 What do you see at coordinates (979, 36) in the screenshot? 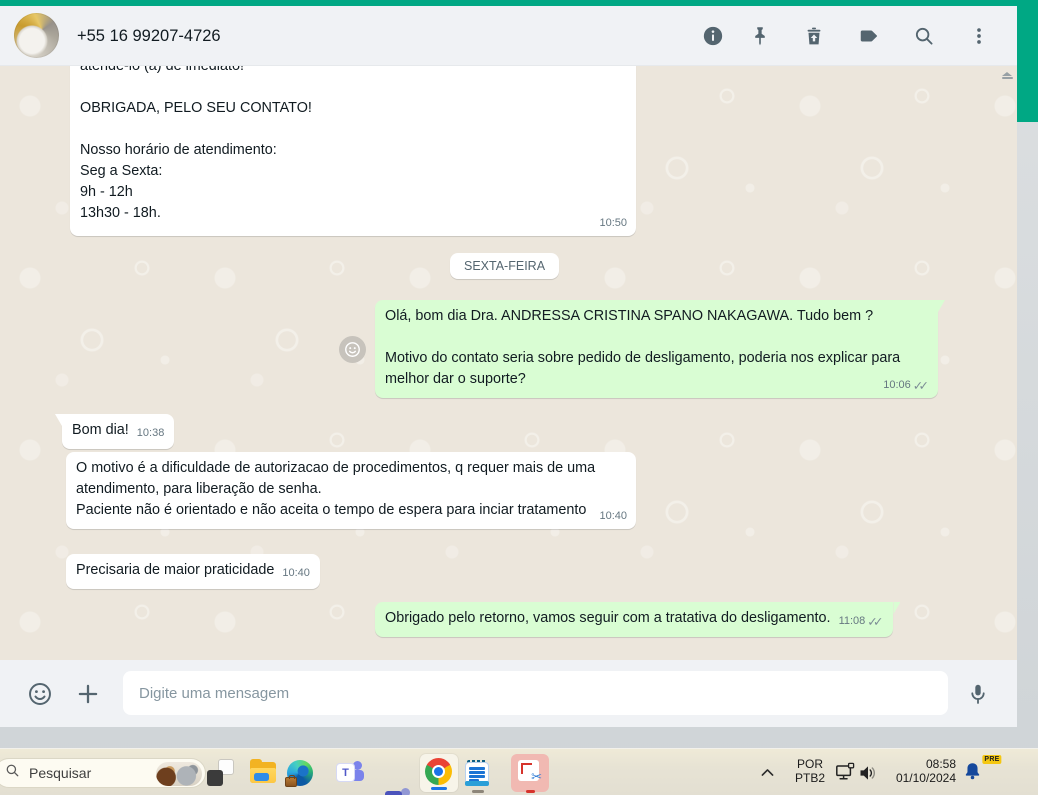
I see `menu-kebab-icon` at bounding box center [979, 36].